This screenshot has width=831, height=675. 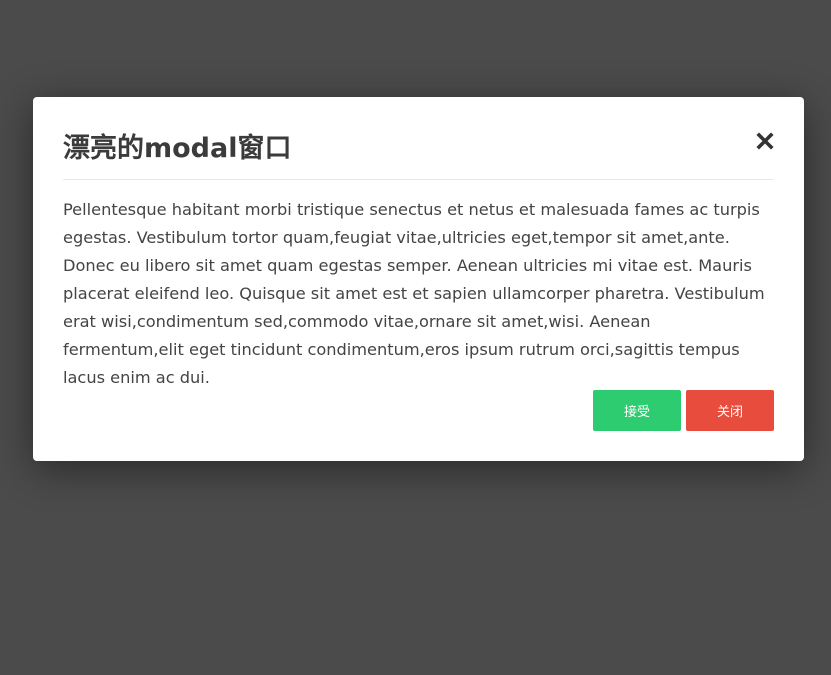 I want to click on accept-button: 接受, so click(x=637, y=410).